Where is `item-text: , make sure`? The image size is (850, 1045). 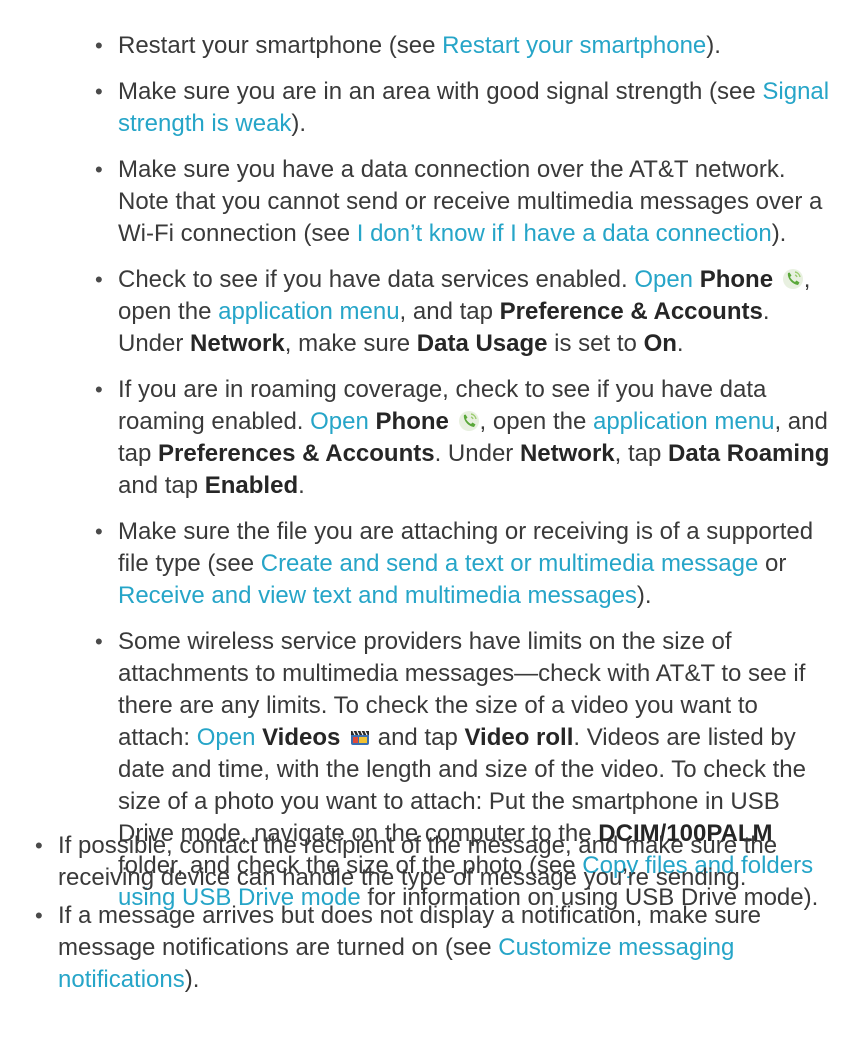
item-text: , make sure is located at coordinates (350, 343).